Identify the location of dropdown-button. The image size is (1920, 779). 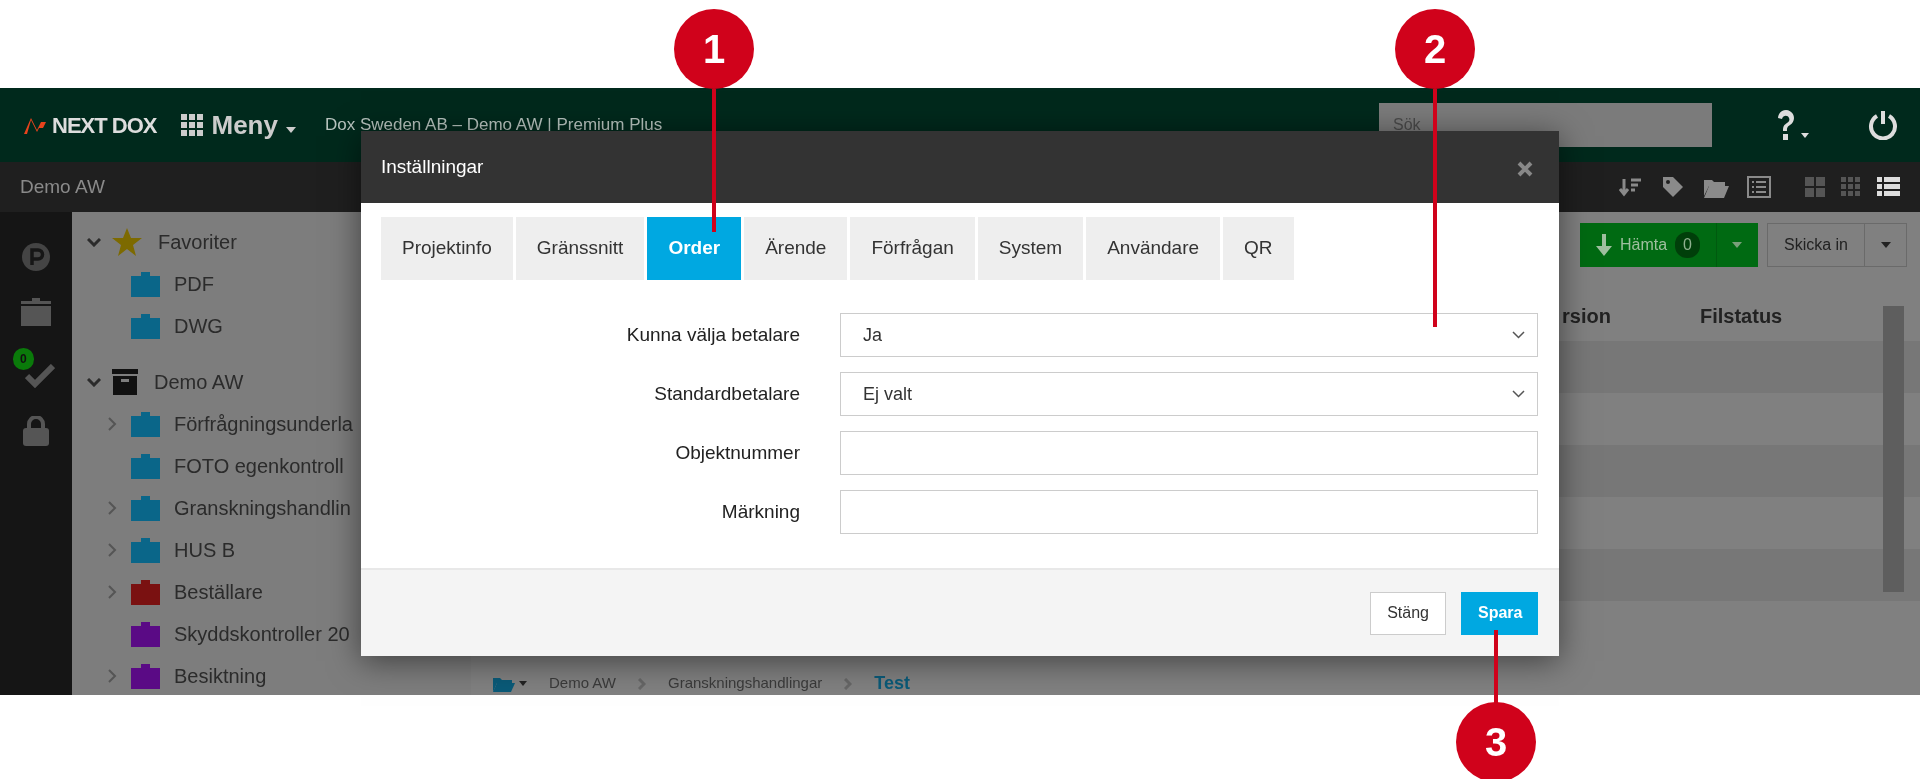
(1886, 245).